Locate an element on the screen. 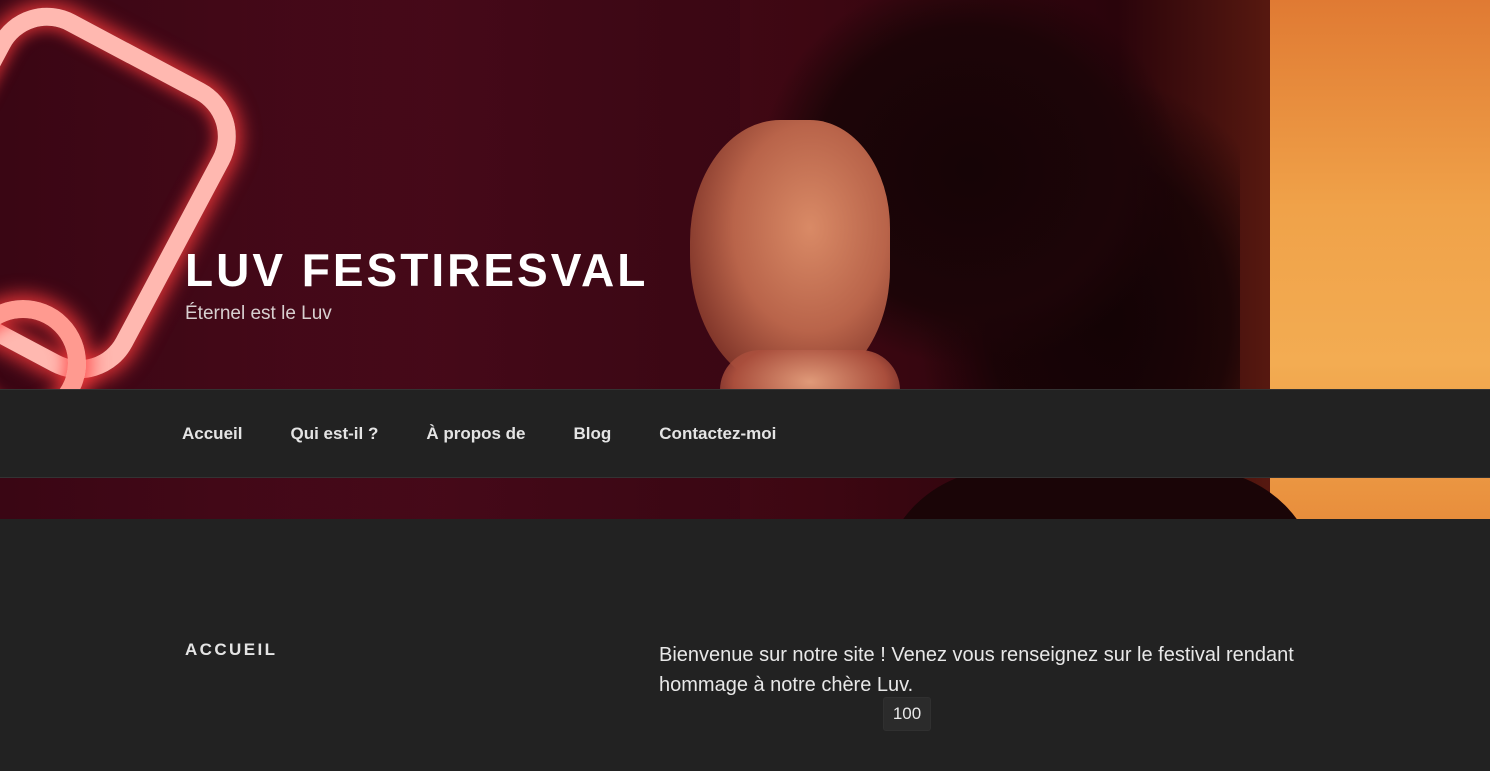 This screenshot has width=1490, height=771. nav-item-contact: Contactez-moi is located at coordinates (717, 434).